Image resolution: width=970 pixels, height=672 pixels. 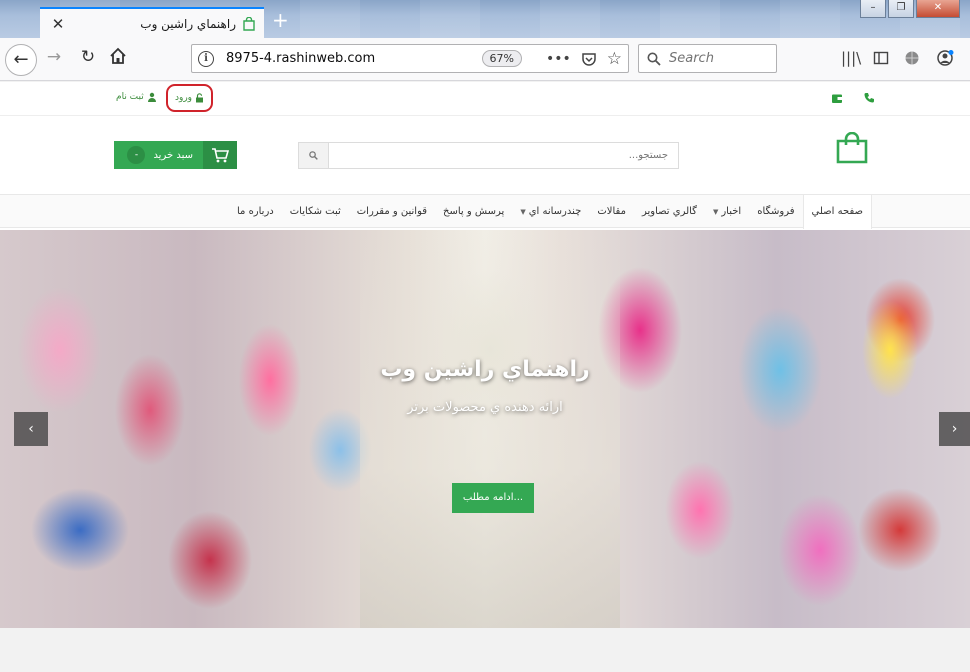 I want to click on phone-icon, so click(x=869, y=97).